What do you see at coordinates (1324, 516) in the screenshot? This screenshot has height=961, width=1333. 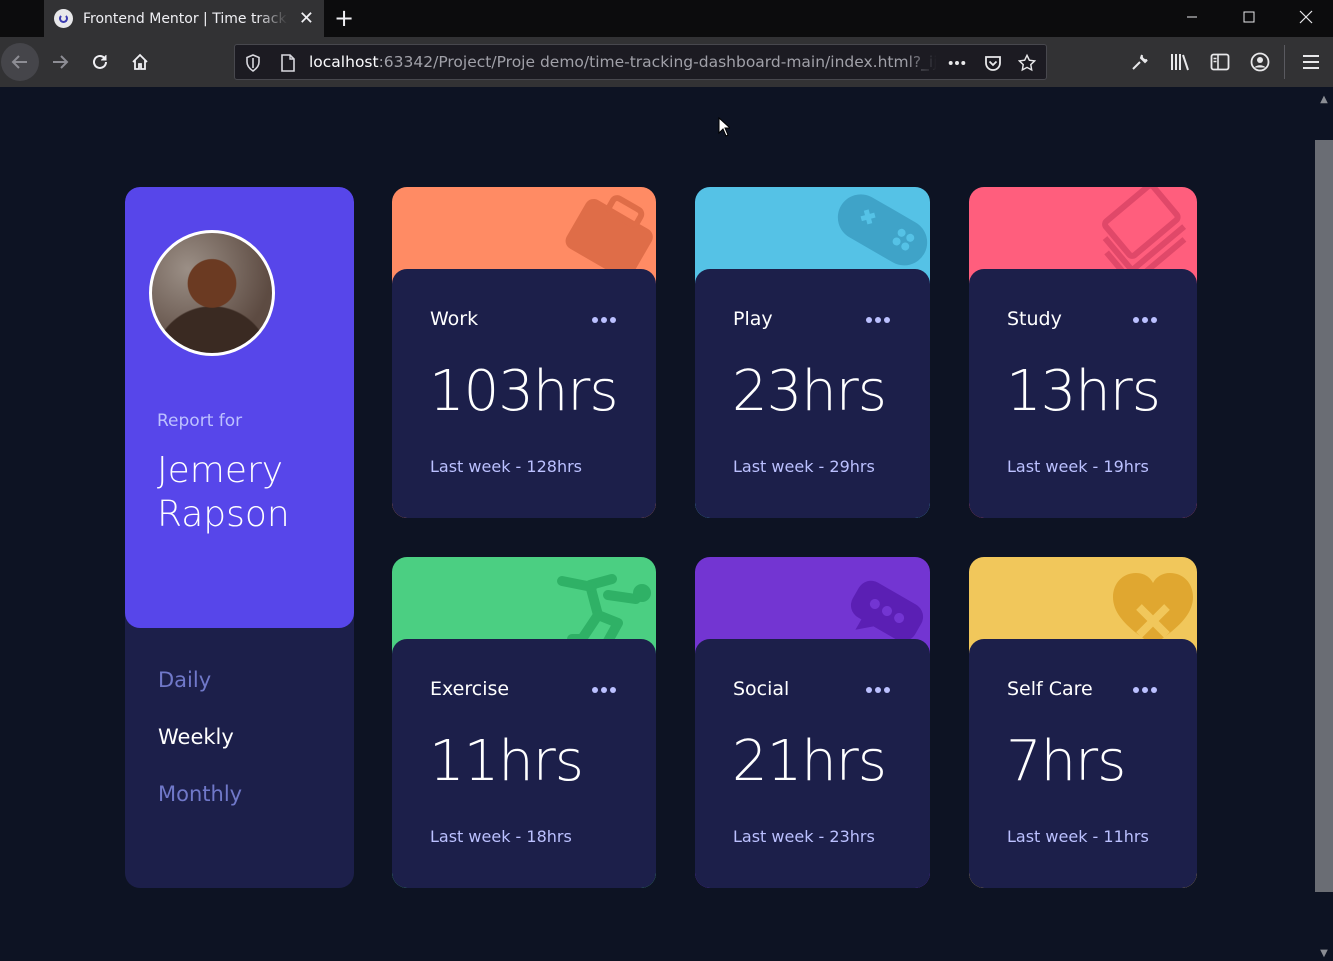 I see `scrollbar-thumb` at bounding box center [1324, 516].